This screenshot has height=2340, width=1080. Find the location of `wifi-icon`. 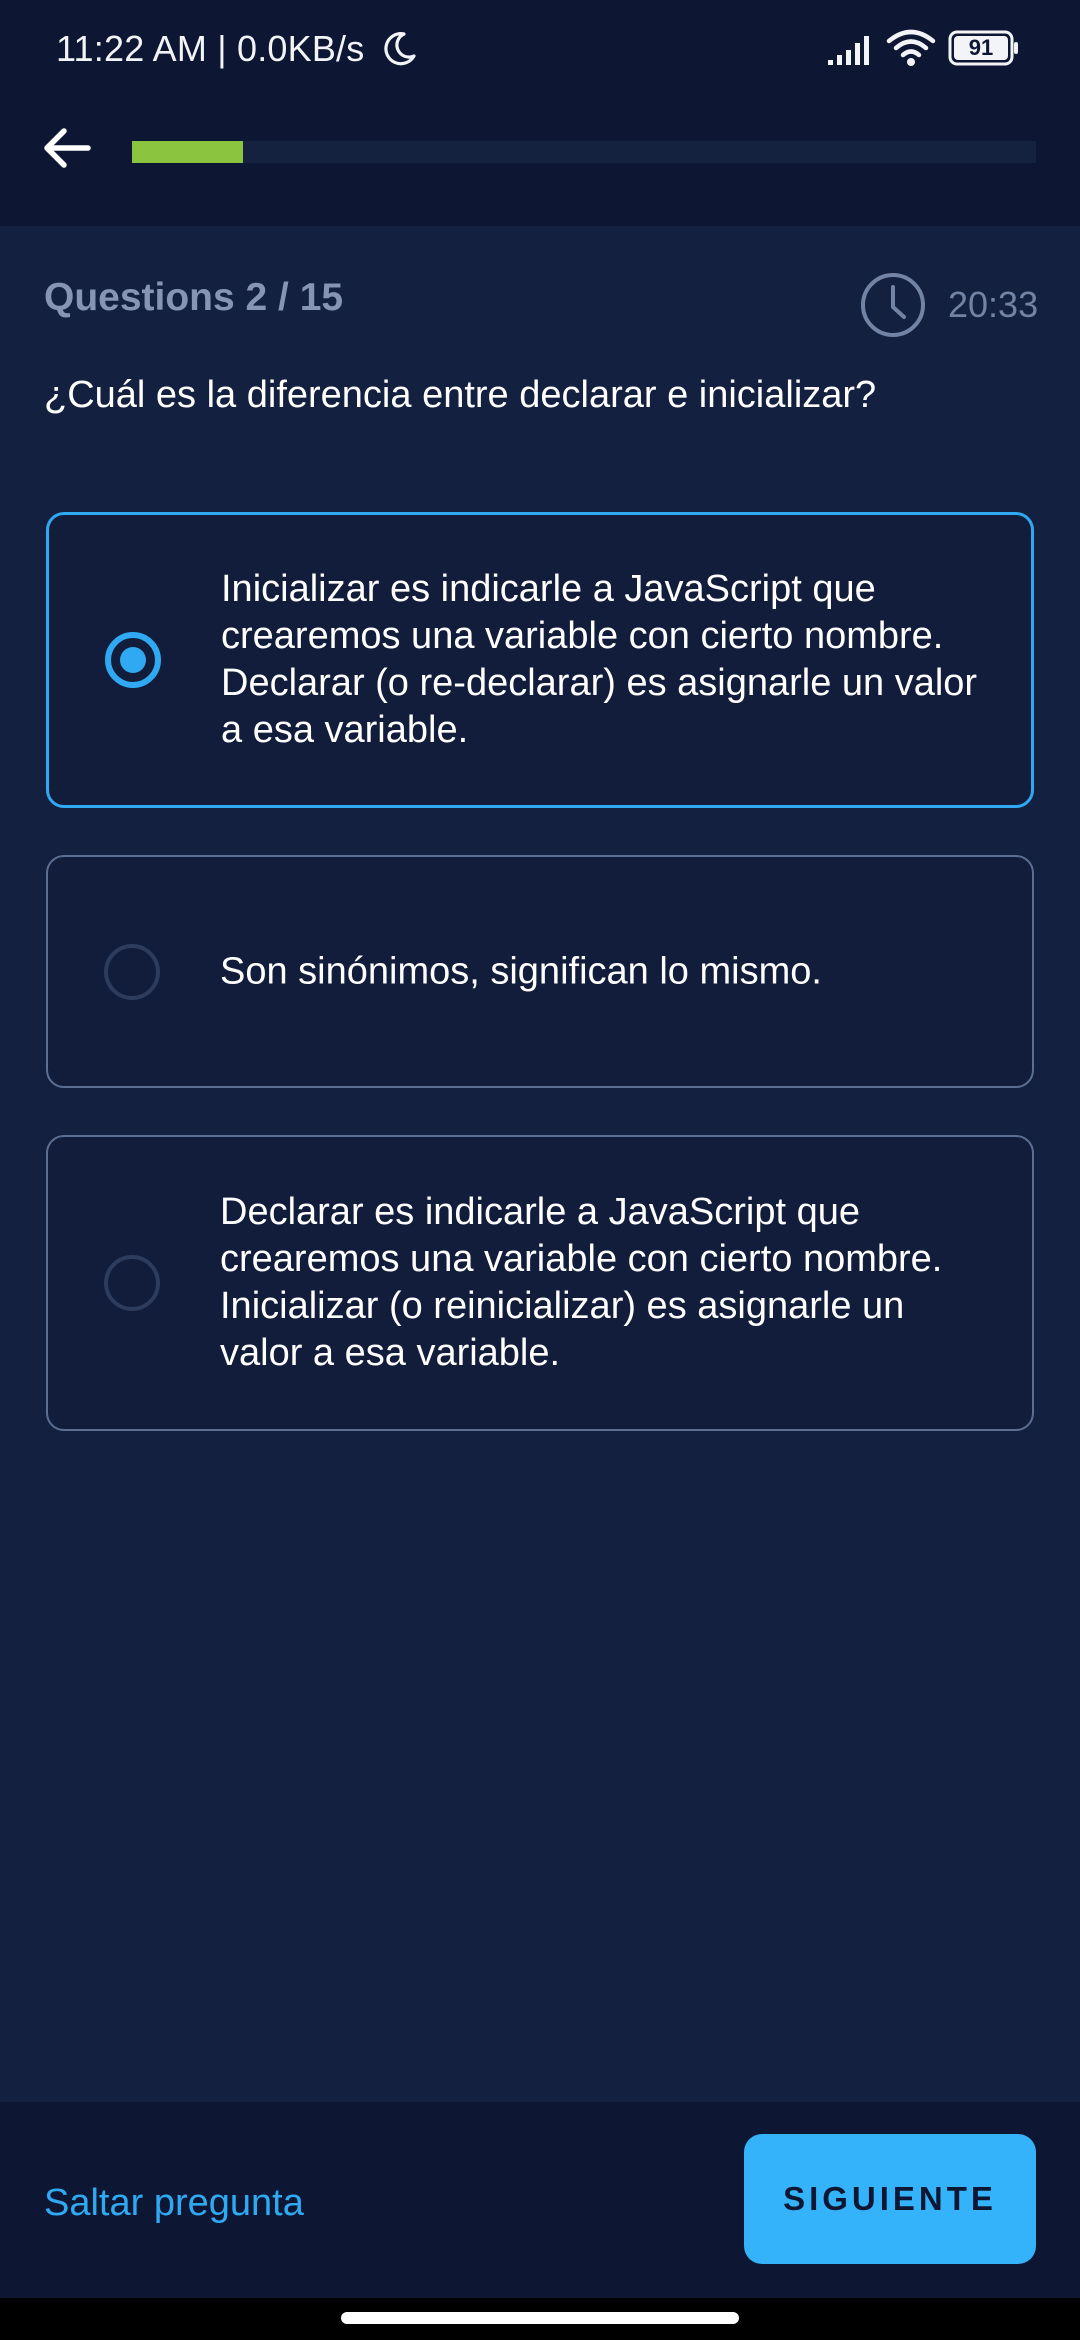

wifi-icon is located at coordinates (911, 47).